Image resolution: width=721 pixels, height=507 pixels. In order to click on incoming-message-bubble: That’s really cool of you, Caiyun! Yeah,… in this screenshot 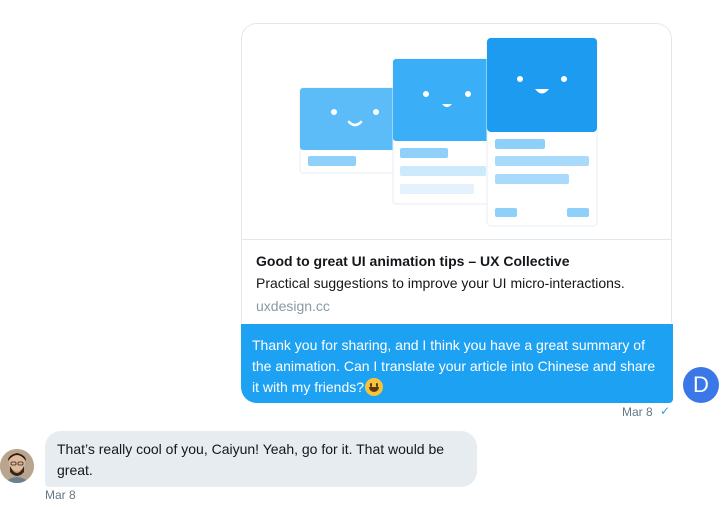, I will do `click(261, 459)`.